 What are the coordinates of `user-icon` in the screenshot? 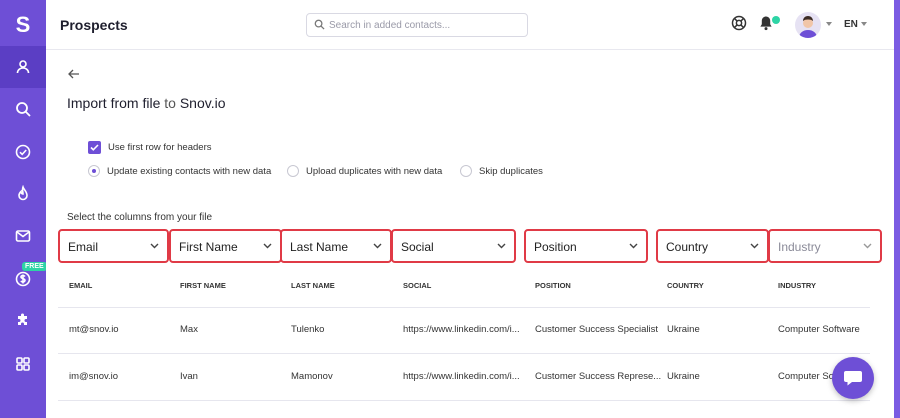 It's located at (23, 67).